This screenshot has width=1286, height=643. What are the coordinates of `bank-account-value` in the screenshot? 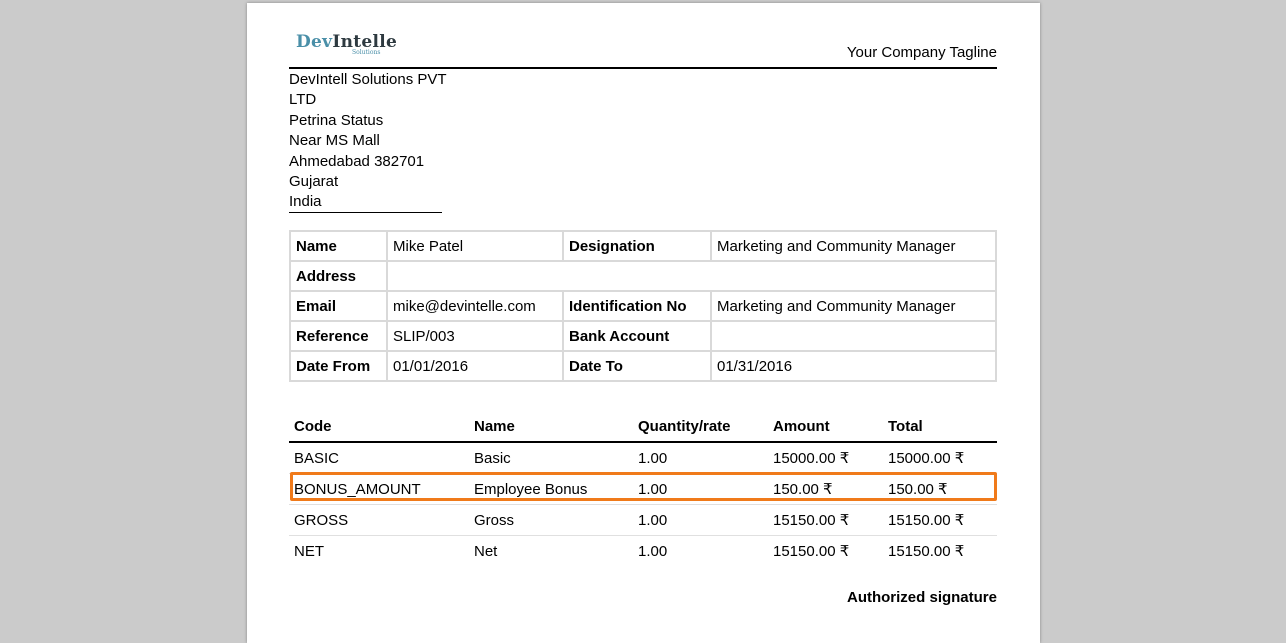 It's located at (853, 336).